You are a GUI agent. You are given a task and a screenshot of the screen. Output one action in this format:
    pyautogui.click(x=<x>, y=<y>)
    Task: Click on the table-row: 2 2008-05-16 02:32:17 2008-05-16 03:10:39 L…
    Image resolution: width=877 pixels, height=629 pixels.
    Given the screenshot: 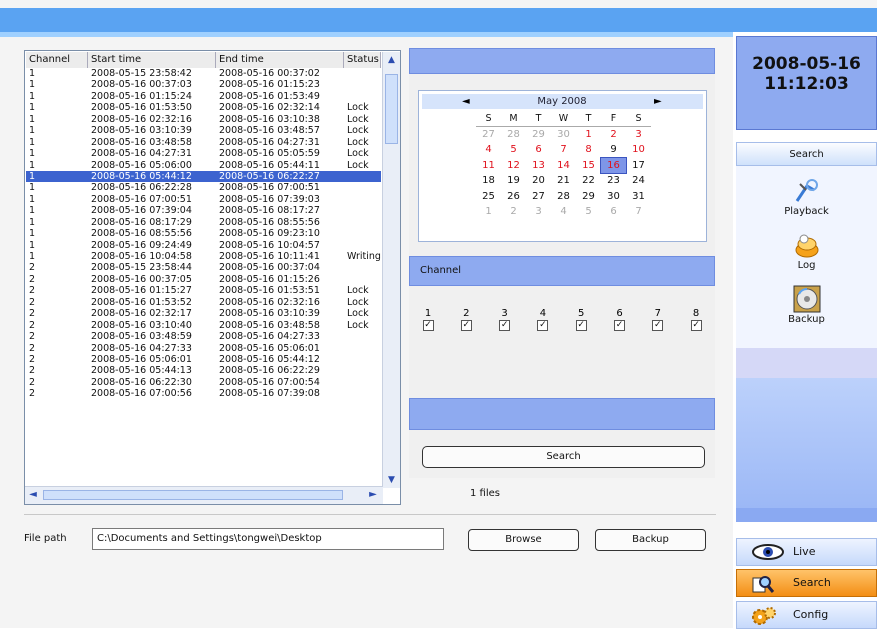 What is the action you would take?
    pyautogui.click(x=203, y=313)
    